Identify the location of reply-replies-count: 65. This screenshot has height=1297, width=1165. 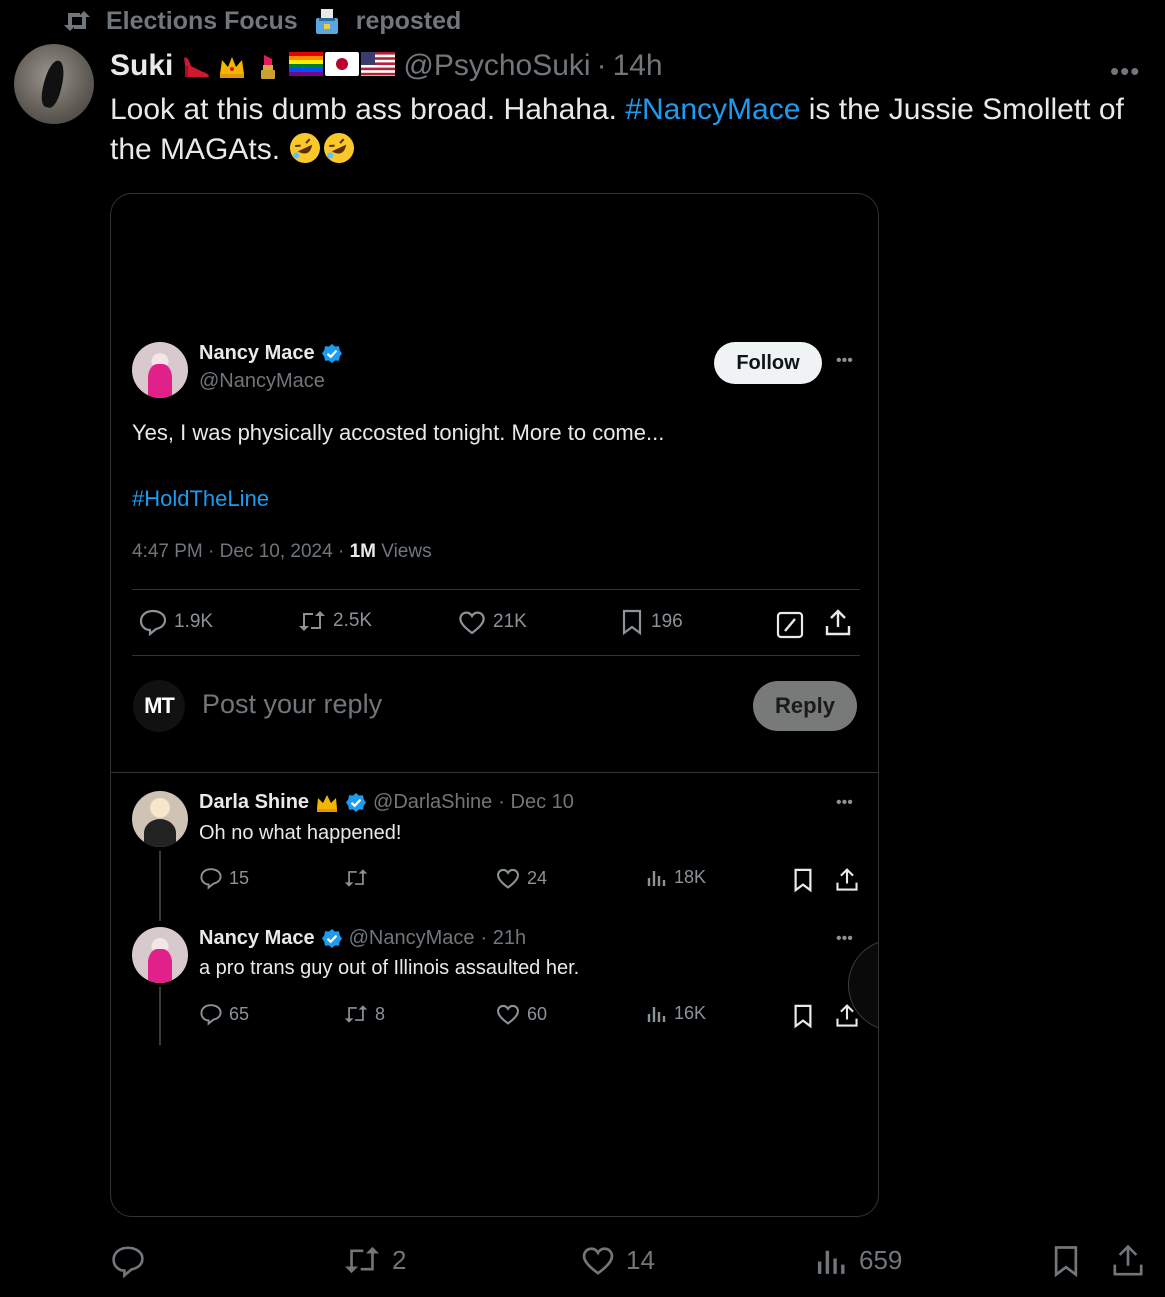
(239, 1013).